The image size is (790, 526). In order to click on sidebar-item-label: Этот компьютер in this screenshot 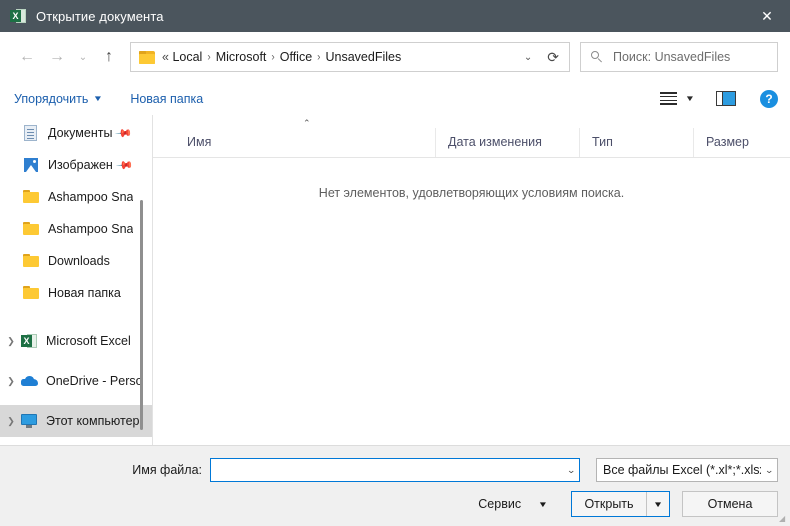, I will do `click(93, 421)`.